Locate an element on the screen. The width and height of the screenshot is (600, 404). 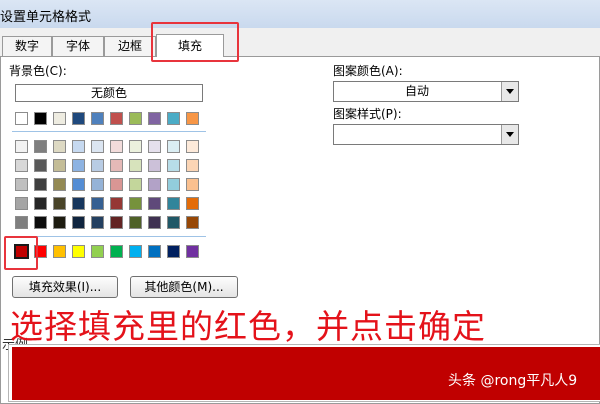
background-color-label: 背景色(C): is located at coordinates (38, 71).